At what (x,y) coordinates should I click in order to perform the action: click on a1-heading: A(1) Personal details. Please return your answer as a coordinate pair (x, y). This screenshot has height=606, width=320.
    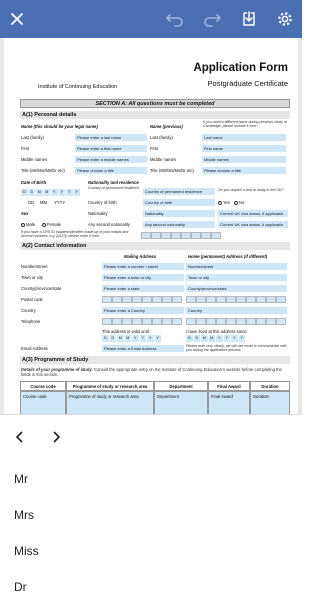
    Looking at the image, I should click on (155, 115).